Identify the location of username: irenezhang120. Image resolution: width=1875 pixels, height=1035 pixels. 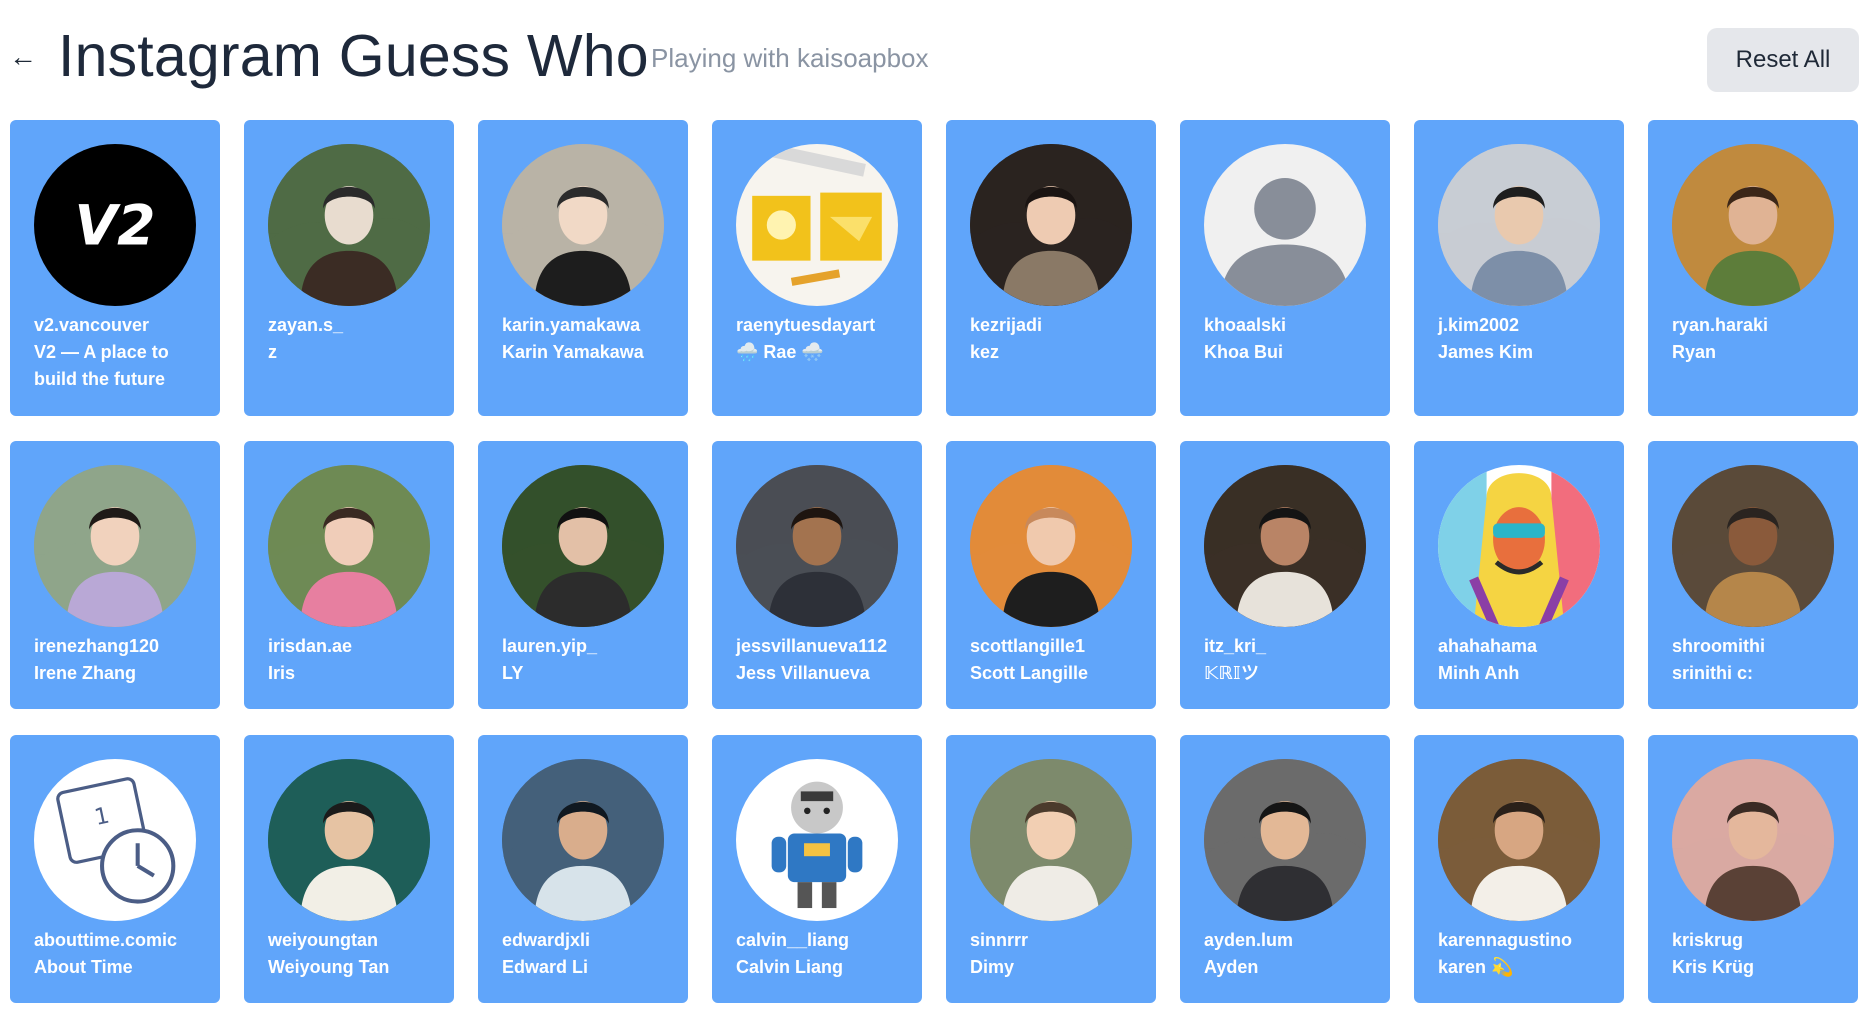
(97, 646).